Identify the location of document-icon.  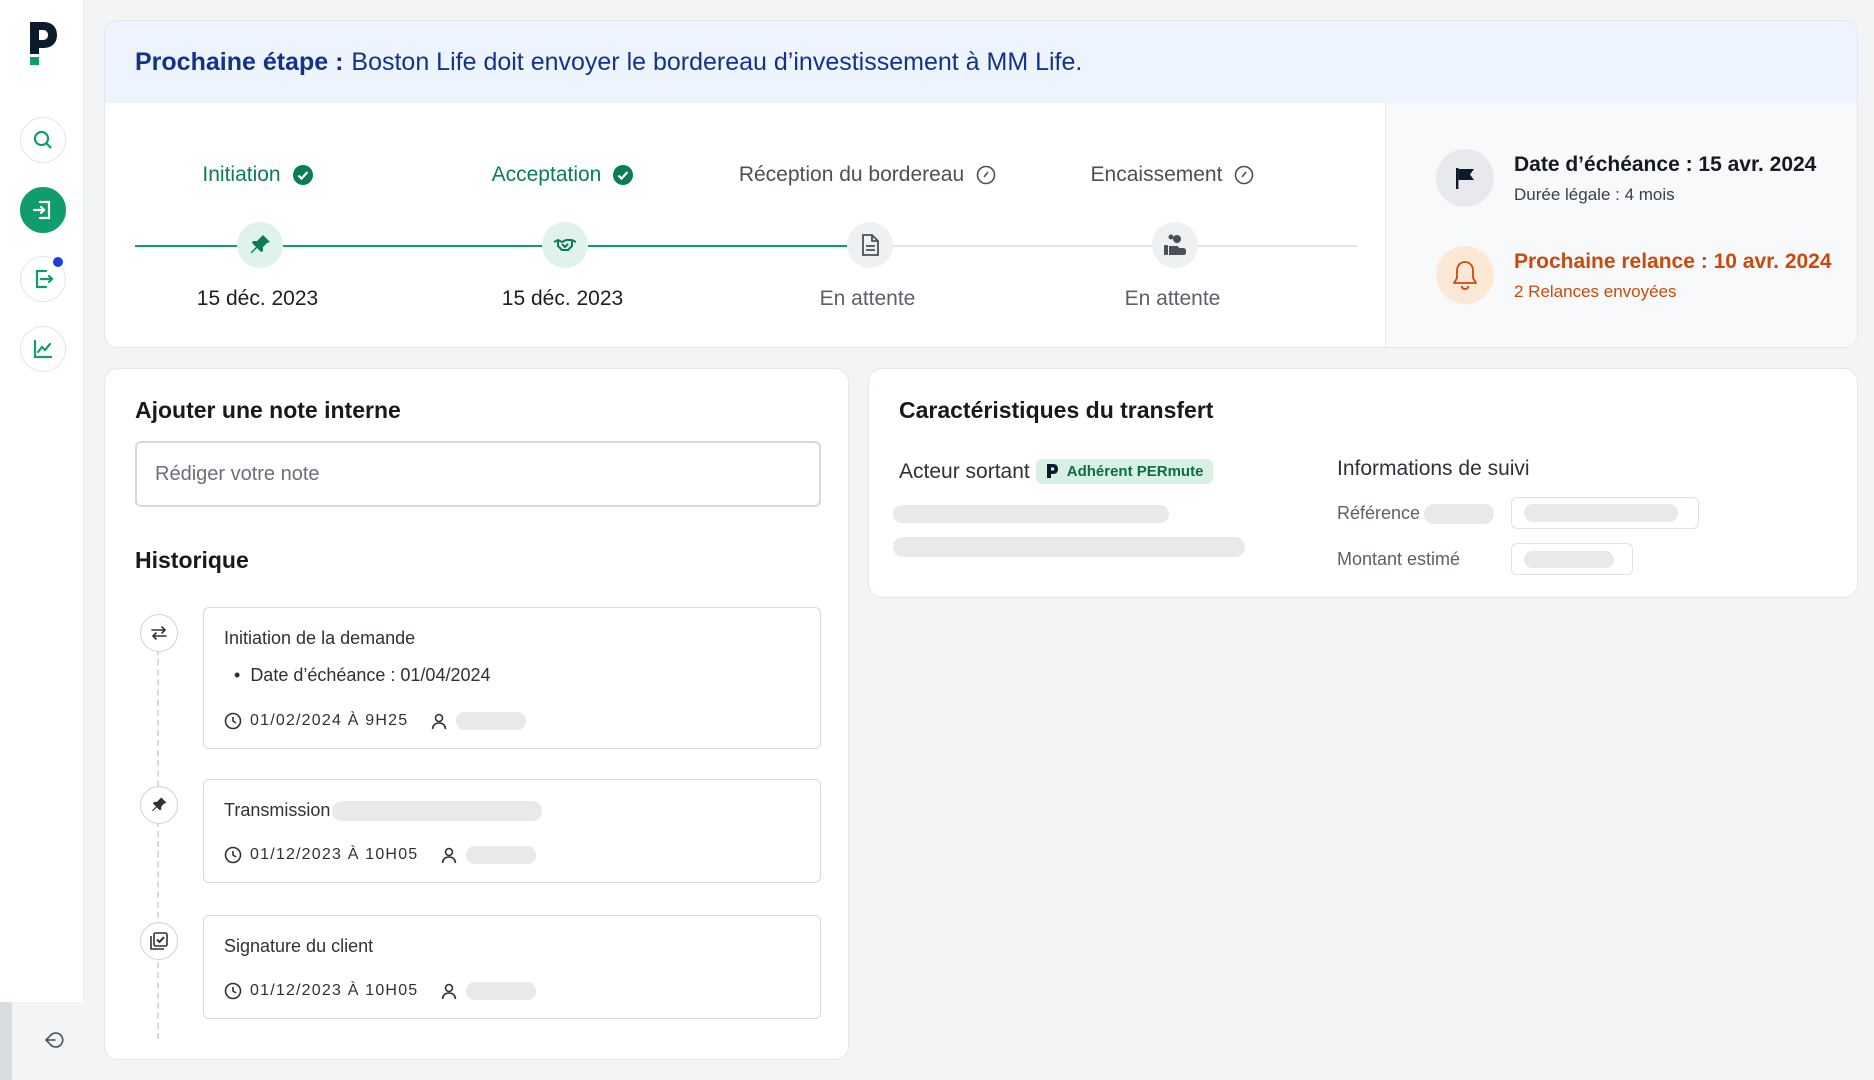
(870, 245).